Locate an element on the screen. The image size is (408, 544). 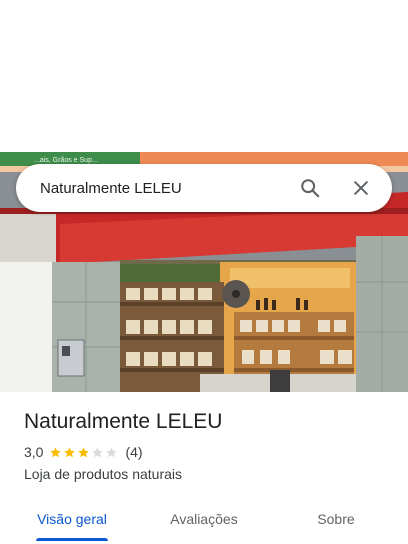
search-input: Naturalmente LELEU is located at coordinates (169, 188).